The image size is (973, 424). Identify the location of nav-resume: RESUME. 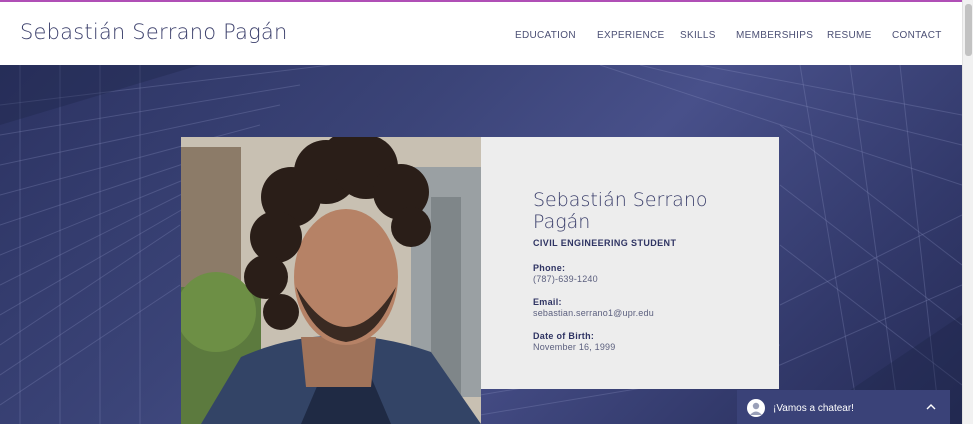
(849, 35).